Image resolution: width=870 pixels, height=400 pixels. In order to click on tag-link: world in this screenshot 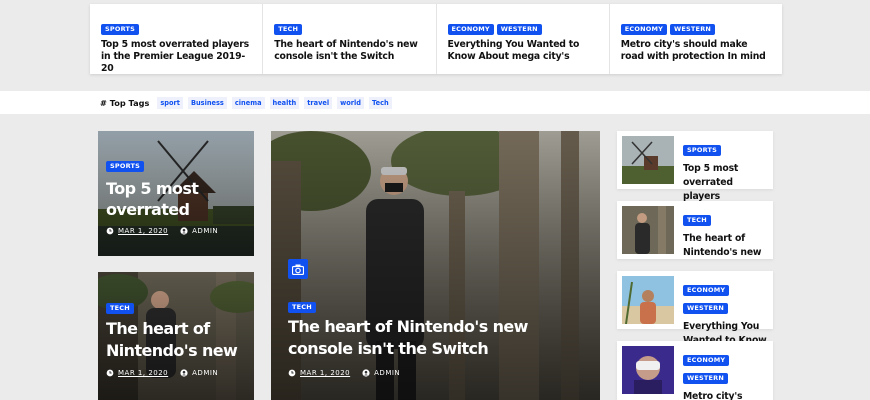, I will do `click(350, 102)`.